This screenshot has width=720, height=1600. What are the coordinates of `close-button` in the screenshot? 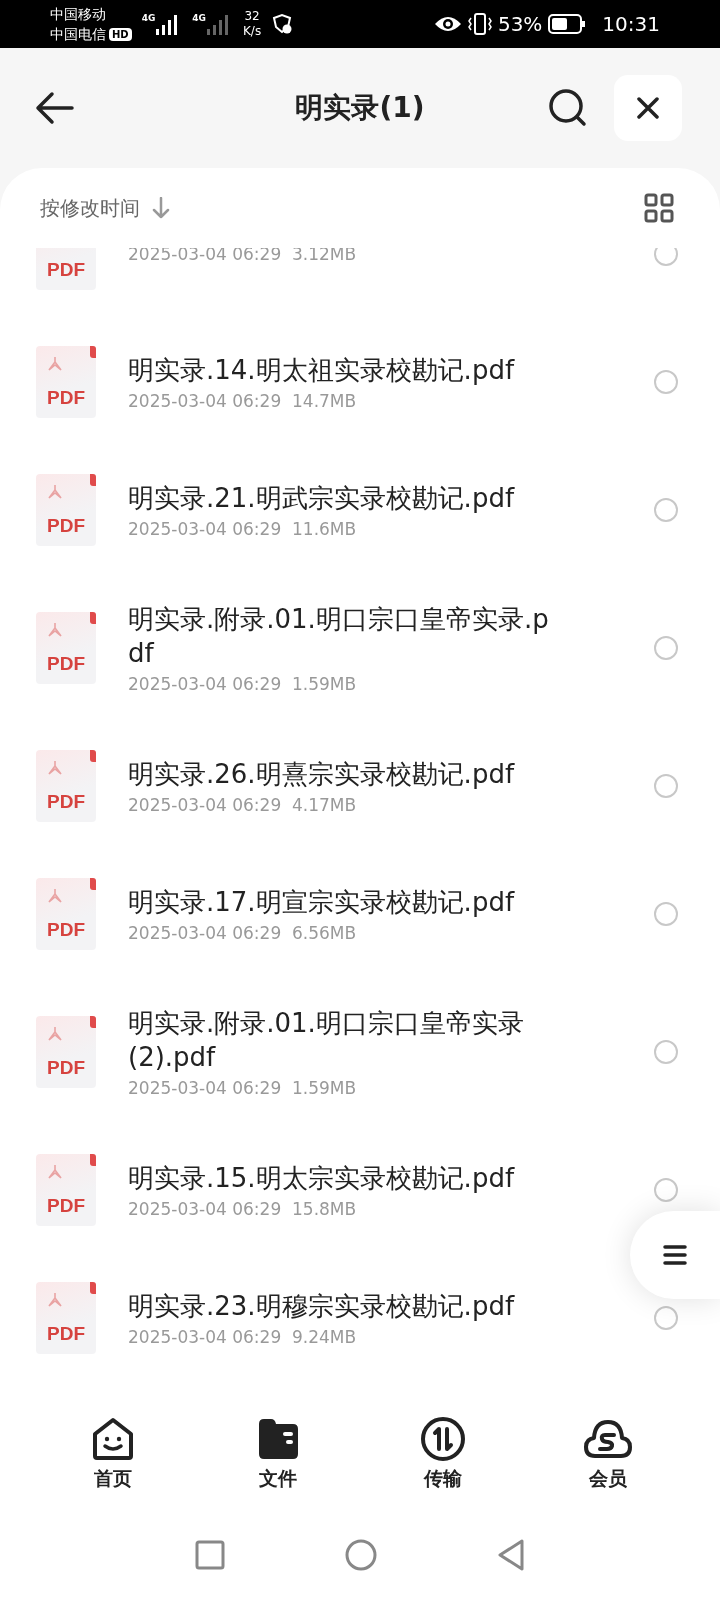 It's located at (648, 108).